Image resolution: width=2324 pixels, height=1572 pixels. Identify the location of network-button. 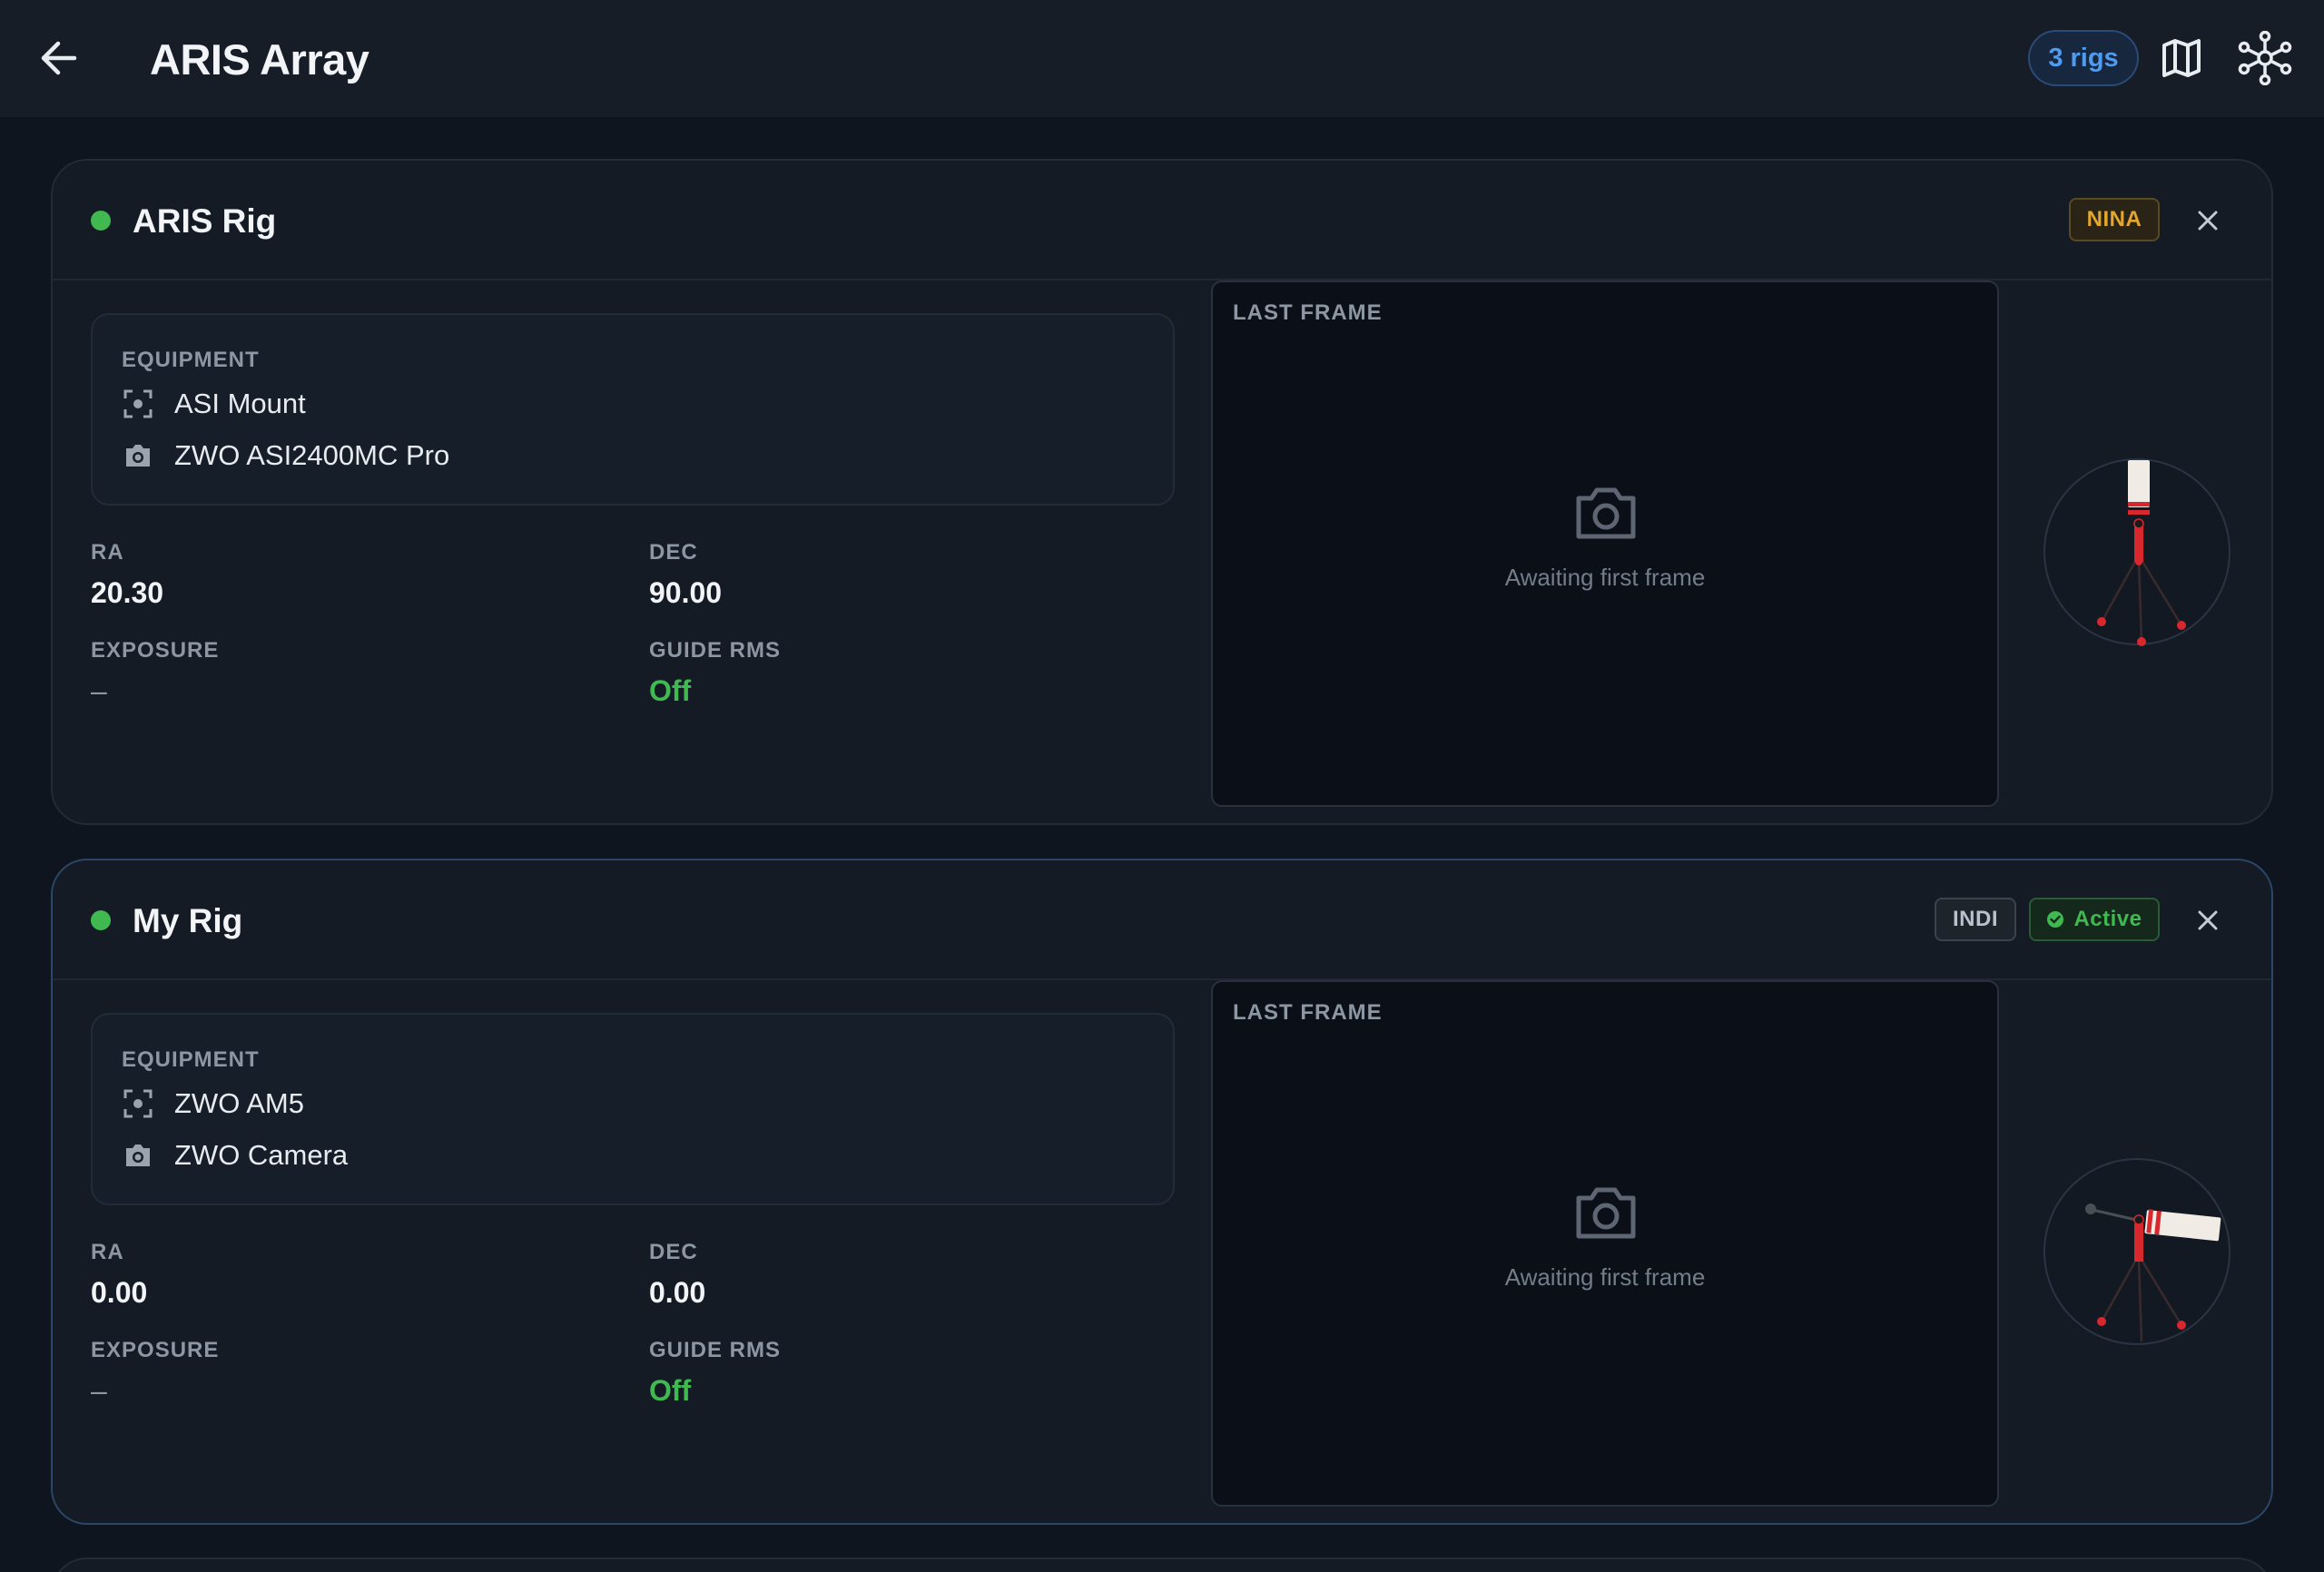
(2265, 58).